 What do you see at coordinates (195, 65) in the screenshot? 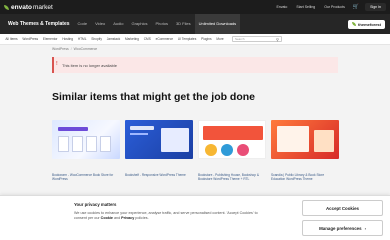
I see `item-unavailable-alert: ! This item is no longer available` at bounding box center [195, 65].